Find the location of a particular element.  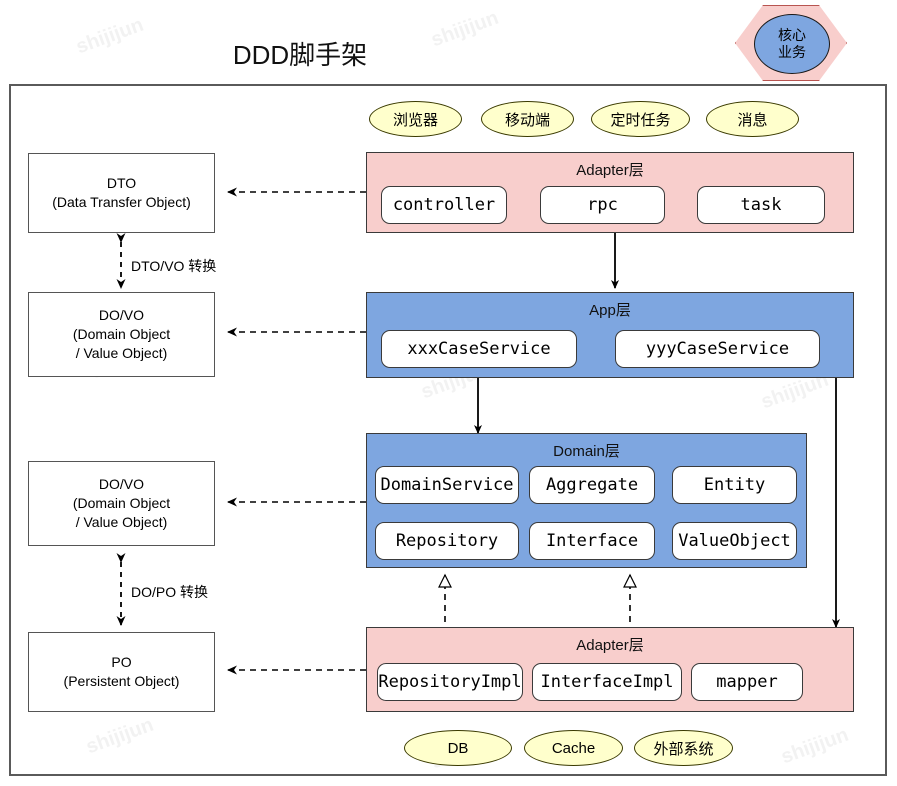

chip-label: yyyCaseService is located at coordinates (717, 349).